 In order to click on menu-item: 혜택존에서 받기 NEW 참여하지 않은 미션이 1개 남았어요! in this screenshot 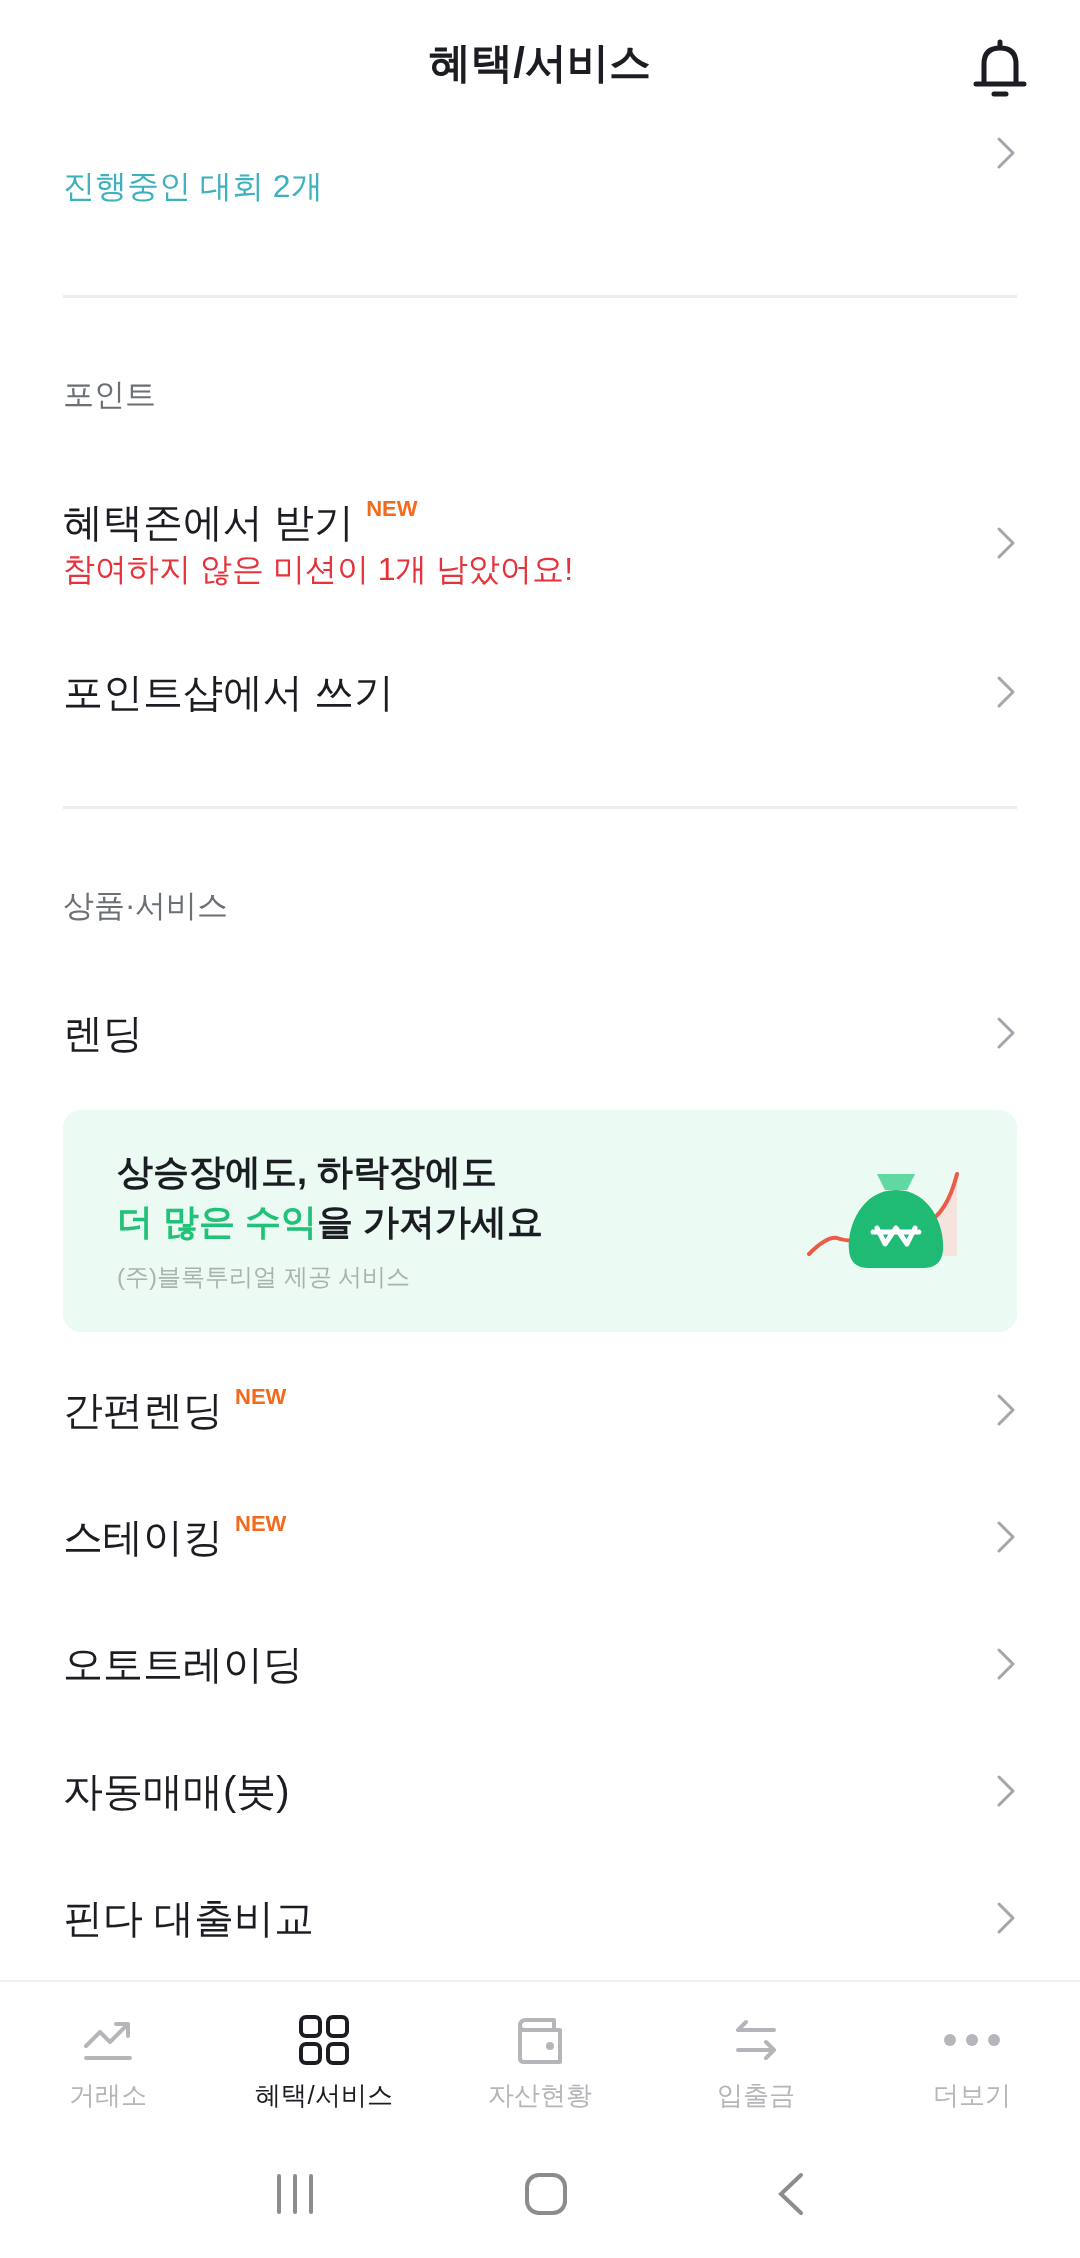, I will do `click(540, 543)`.